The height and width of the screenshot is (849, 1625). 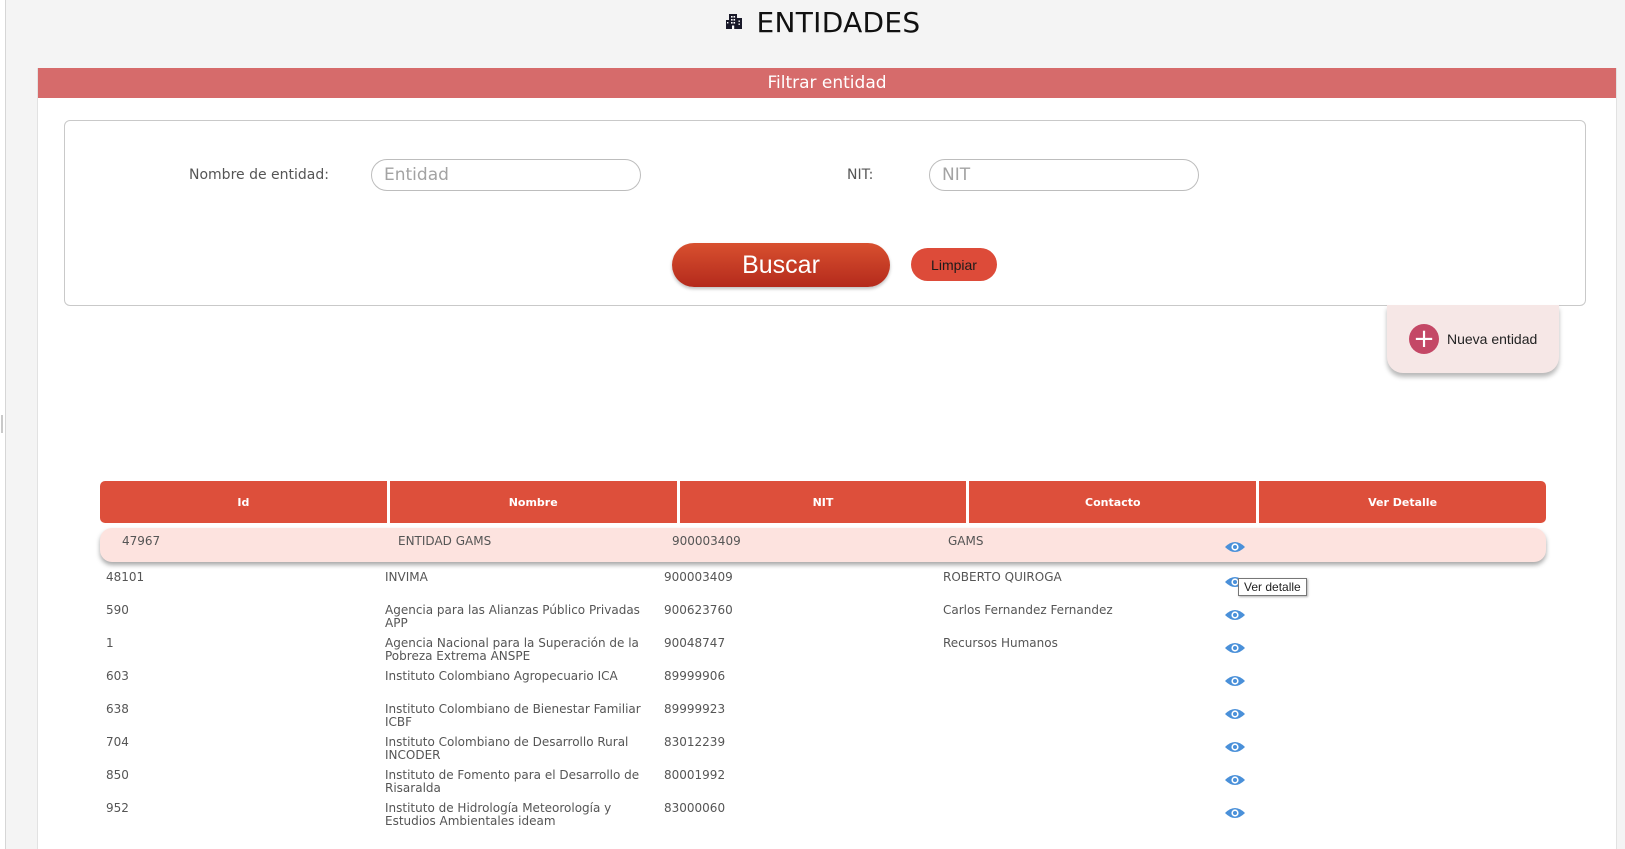 I want to click on page-header: ENTIDADES, so click(x=812, y=26).